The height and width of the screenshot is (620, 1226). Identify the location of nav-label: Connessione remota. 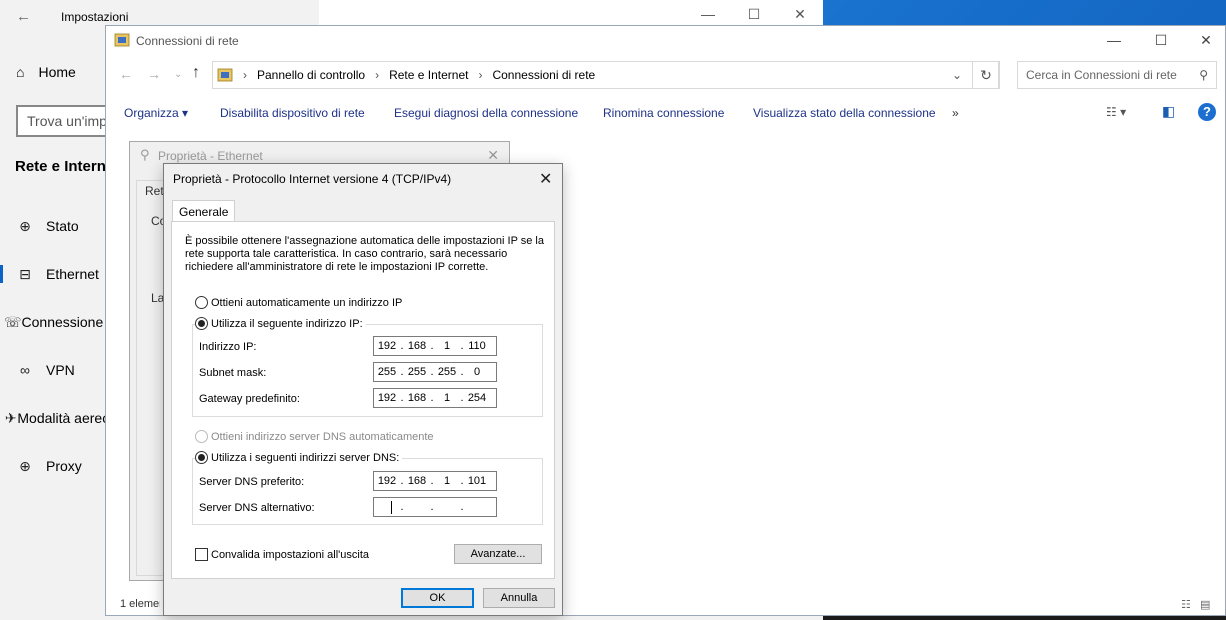
(65, 322).